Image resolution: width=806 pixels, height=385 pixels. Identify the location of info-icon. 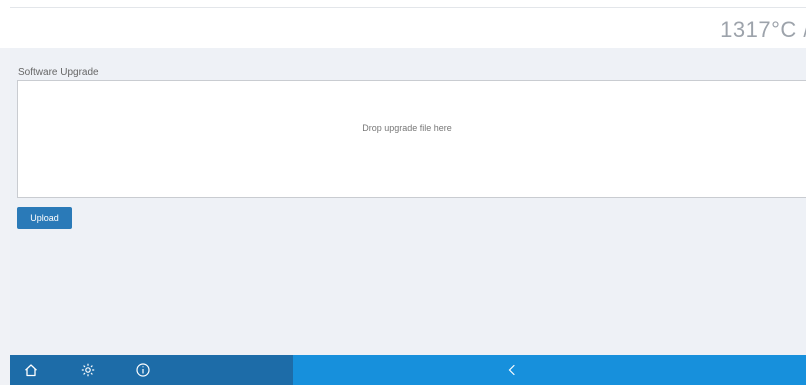
(143, 370).